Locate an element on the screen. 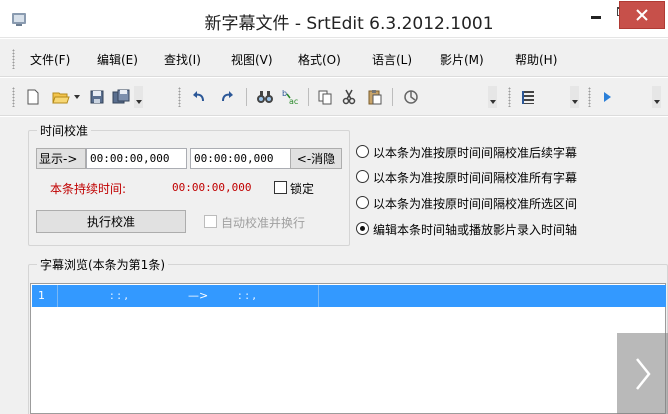 Image resolution: width=668 pixels, height=414 pixels. calibration-legend: 时间校准 is located at coordinates (64, 131).